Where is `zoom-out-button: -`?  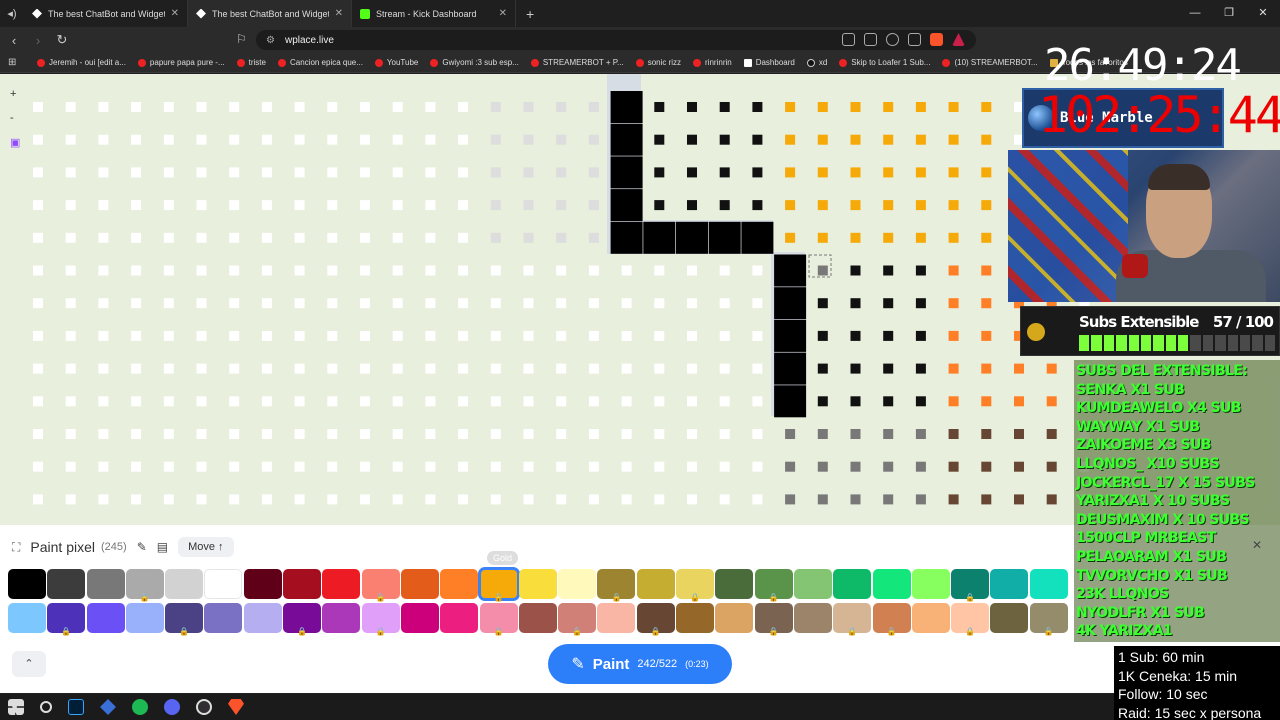 zoom-out-button: - is located at coordinates (15, 118).